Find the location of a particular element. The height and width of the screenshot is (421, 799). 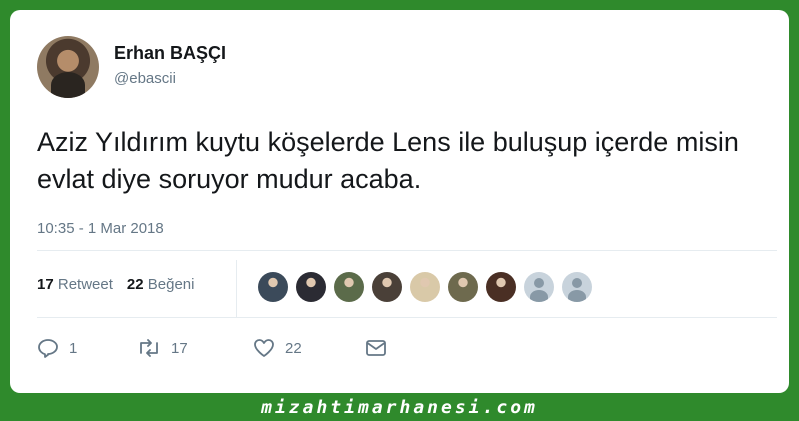

retweet-stat: 17 Retweet is located at coordinates (75, 284).